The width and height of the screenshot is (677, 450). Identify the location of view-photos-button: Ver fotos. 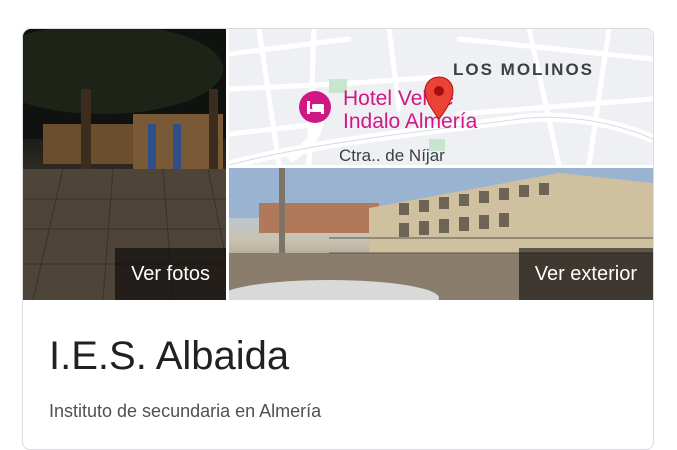
(170, 274).